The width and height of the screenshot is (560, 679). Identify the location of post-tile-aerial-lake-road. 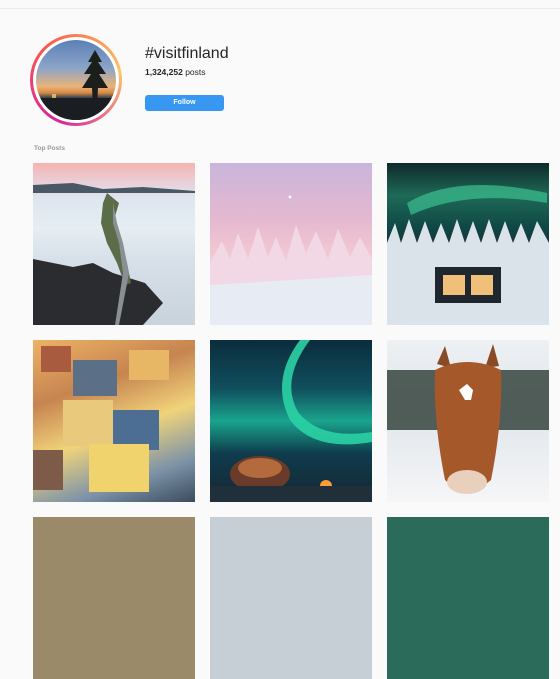
(114, 244).